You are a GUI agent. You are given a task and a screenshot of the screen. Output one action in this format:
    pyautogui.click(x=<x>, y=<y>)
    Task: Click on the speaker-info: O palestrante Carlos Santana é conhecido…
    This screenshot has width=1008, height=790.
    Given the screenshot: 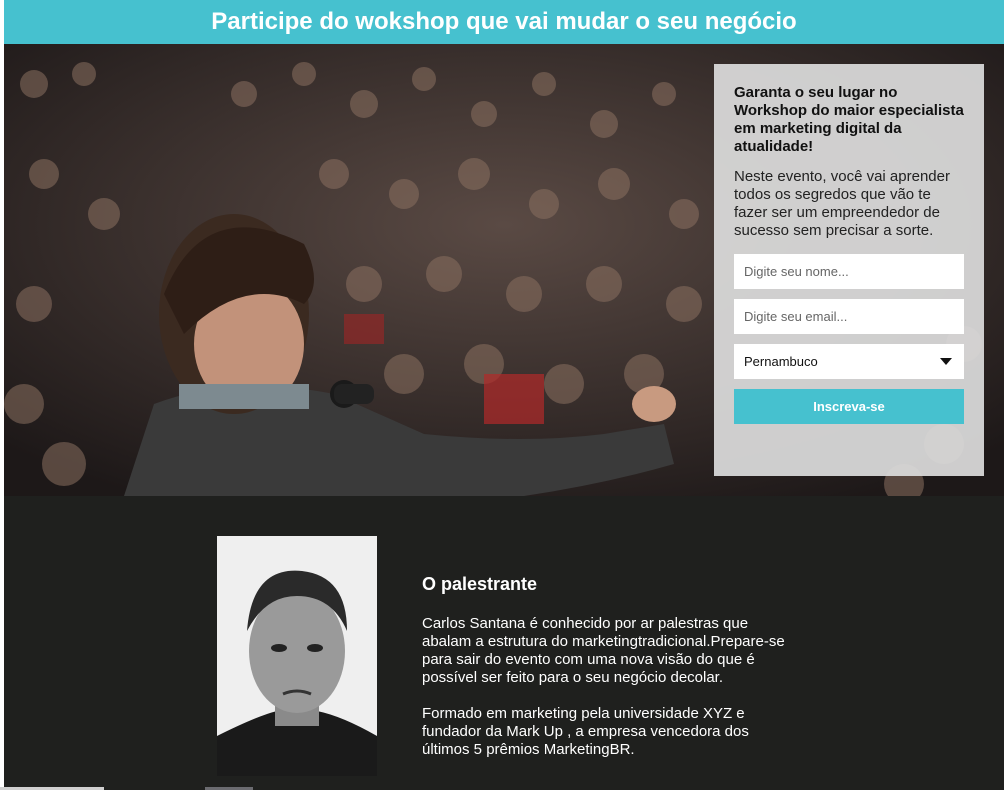 What is the action you would take?
    pyautogui.click(x=607, y=675)
    